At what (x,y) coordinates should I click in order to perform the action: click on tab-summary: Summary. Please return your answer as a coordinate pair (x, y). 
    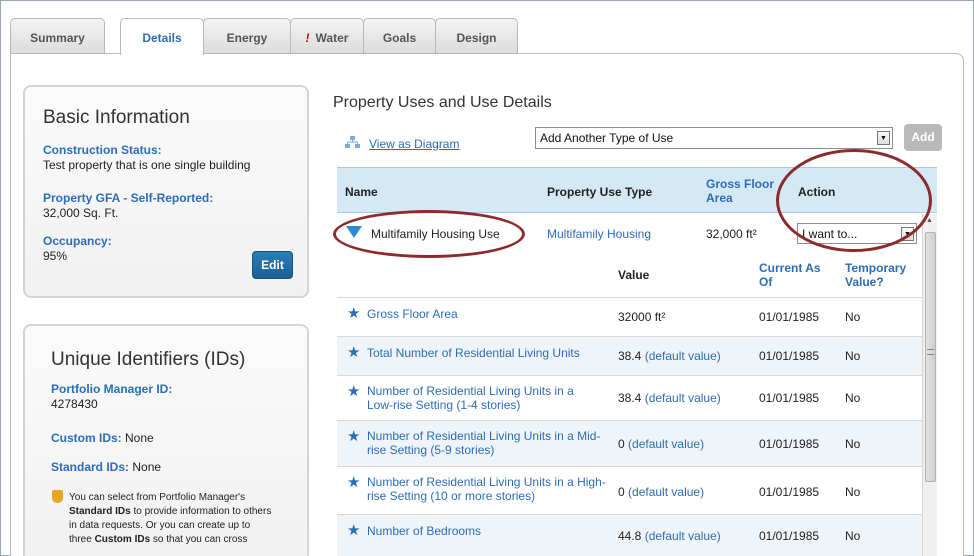
    Looking at the image, I should click on (57, 36).